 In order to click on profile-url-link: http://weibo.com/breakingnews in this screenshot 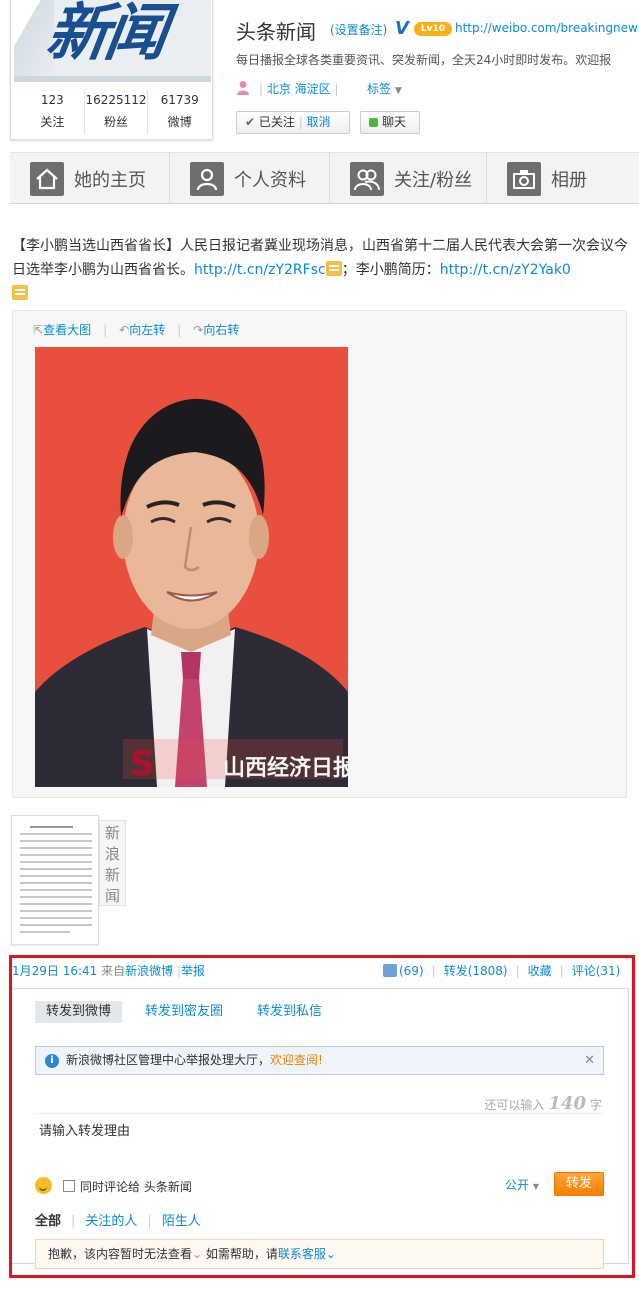, I will do `click(547, 28)`.